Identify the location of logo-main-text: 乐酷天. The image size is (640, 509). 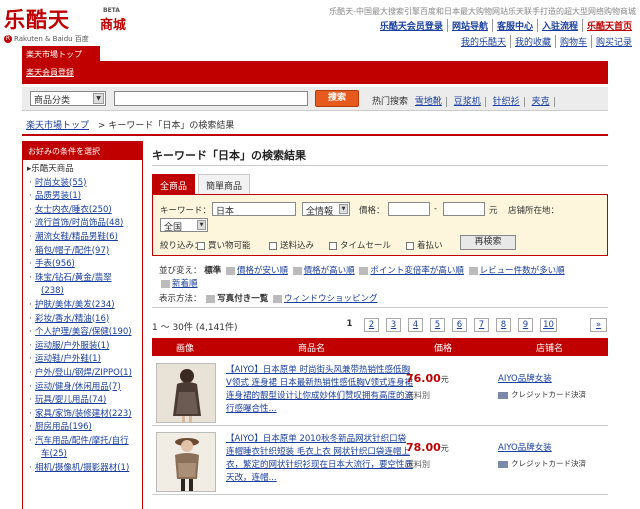
(37, 19).